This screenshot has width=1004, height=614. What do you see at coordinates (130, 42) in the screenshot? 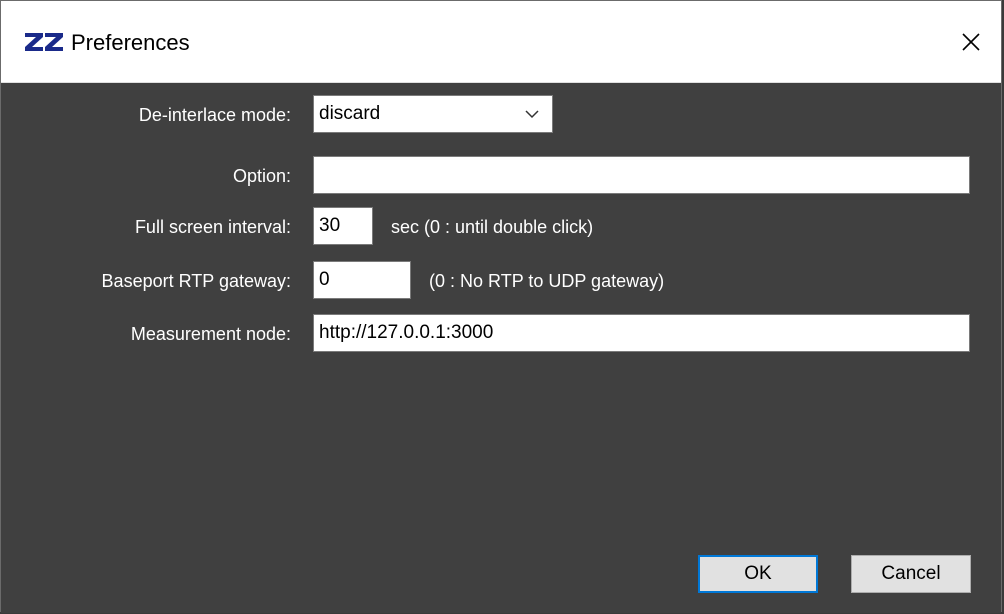
I see `window-title: Preferences` at bounding box center [130, 42].